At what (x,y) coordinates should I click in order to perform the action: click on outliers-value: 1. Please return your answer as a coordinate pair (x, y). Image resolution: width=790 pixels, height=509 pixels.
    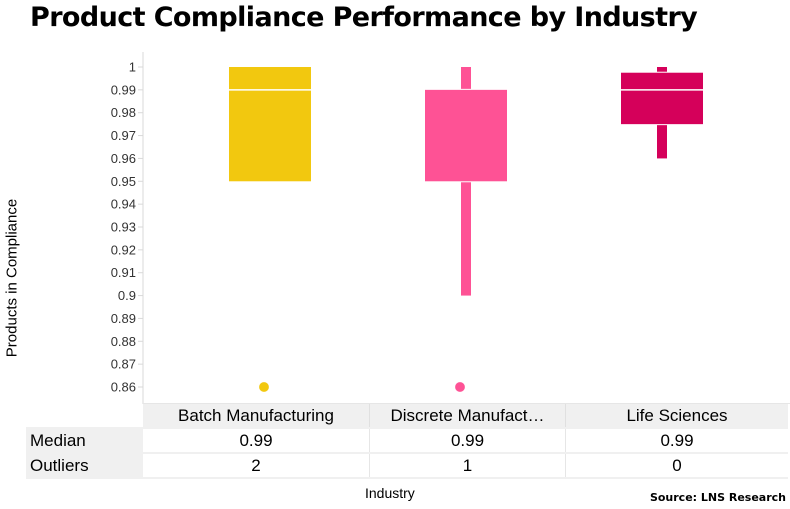
    Looking at the image, I should click on (467, 466).